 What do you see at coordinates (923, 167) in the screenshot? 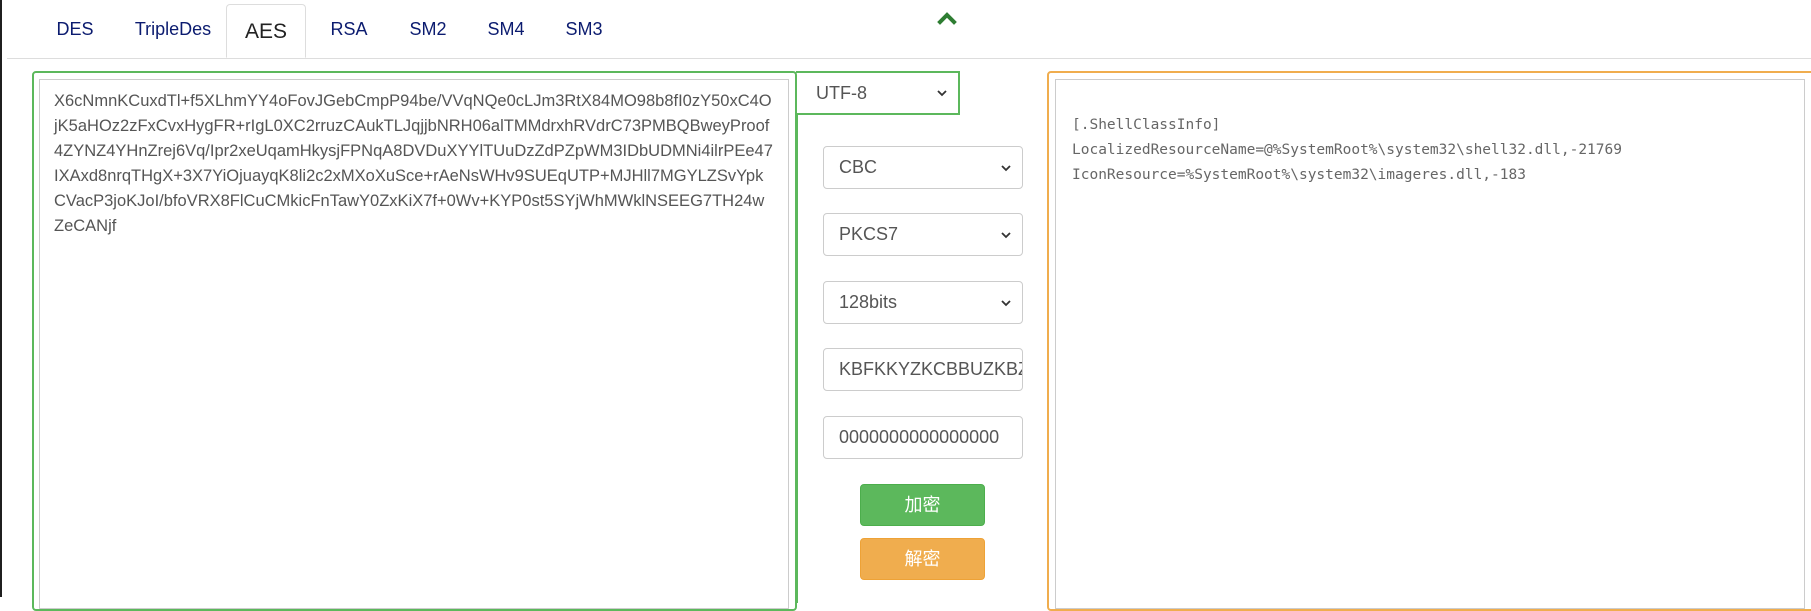
I see `mode-select: CBC` at bounding box center [923, 167].